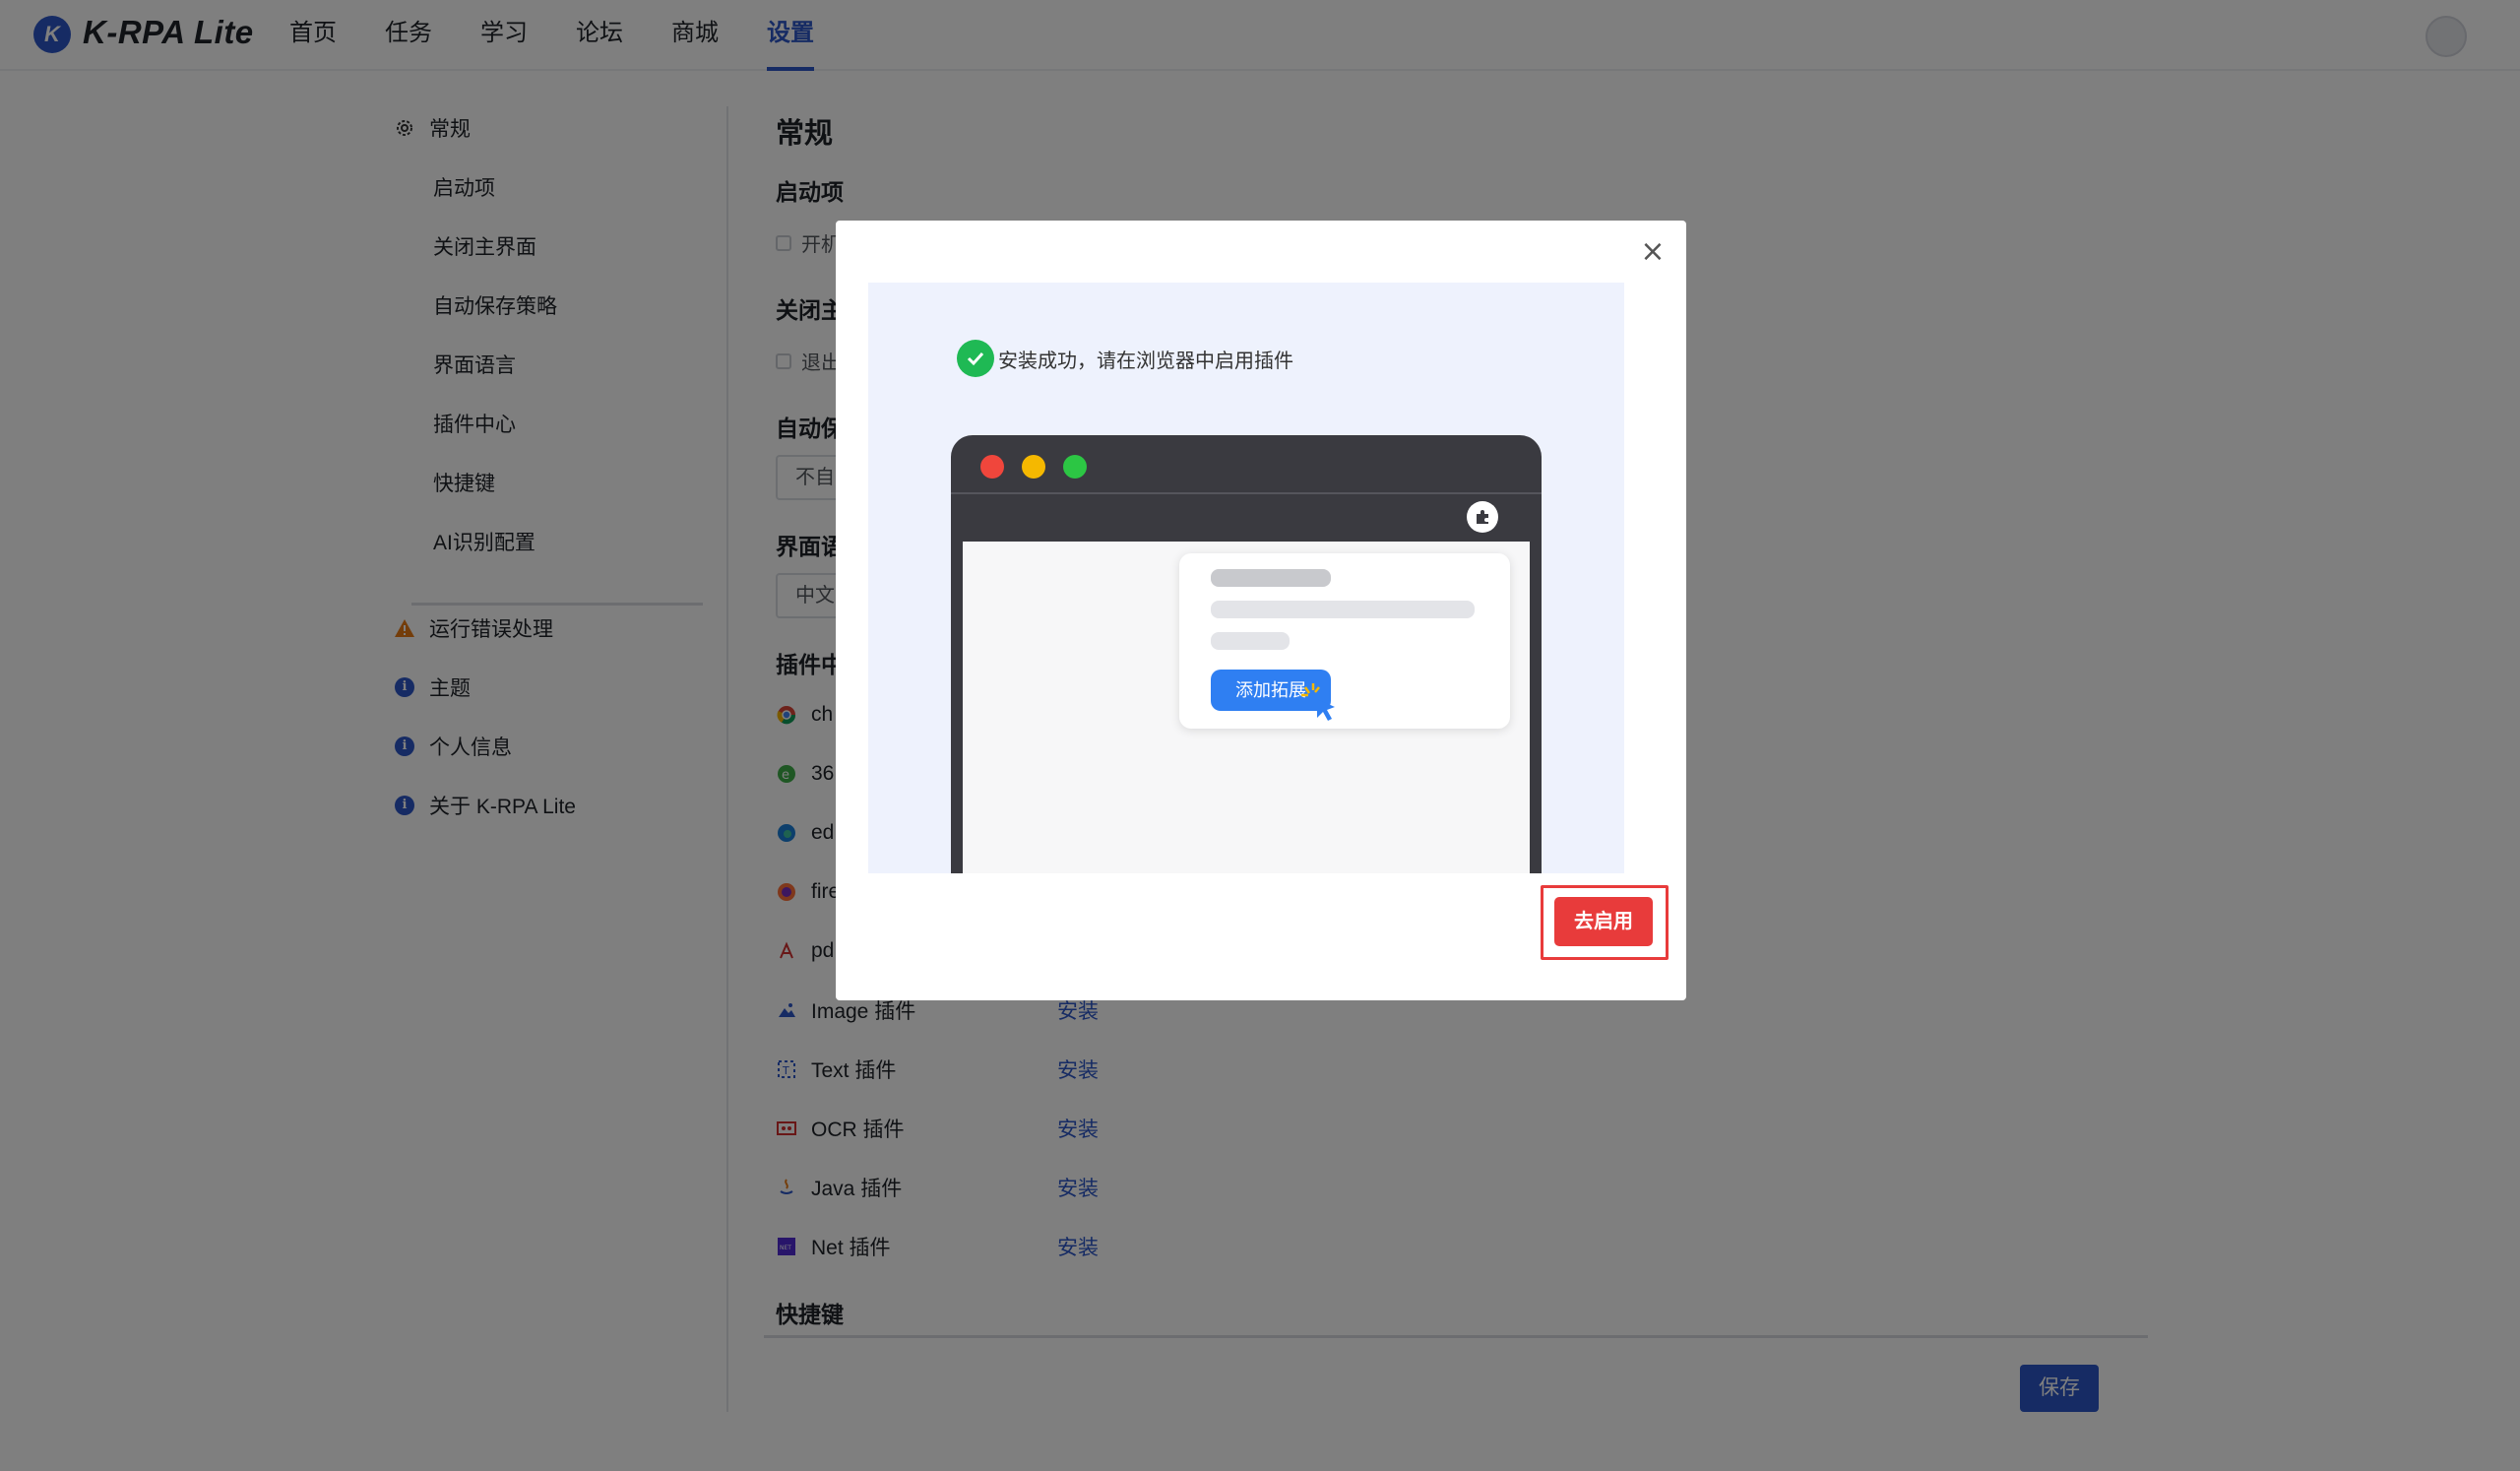  I want to click on enable-plugin-illustration: 安装成功，请在浏览器中启用插件 添加拓展, so click(1246, 578).